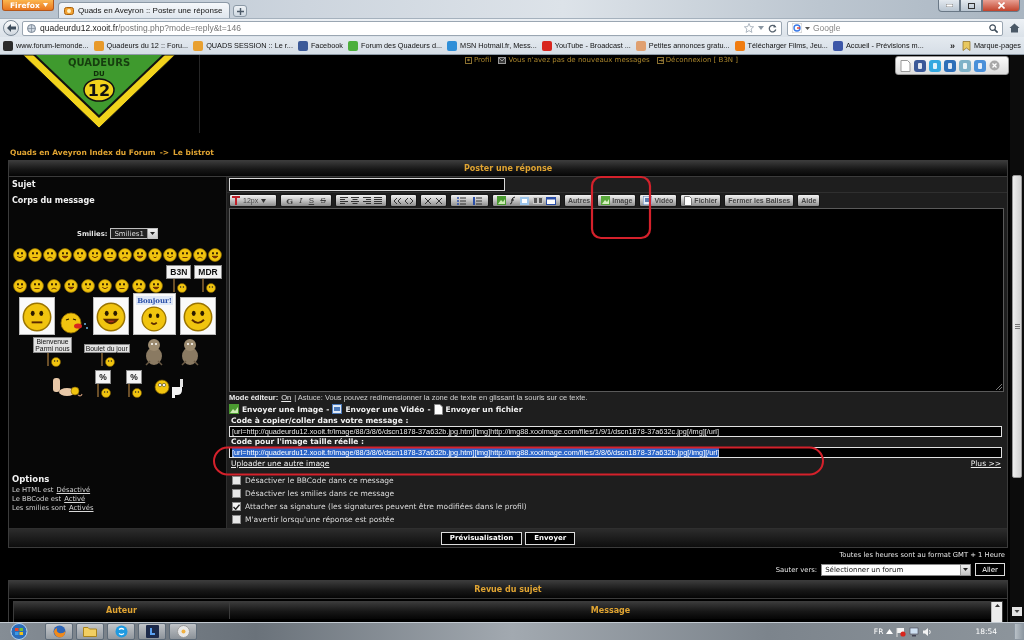 This screenshot has width=1024, height=640. What do you see at coordinates (74, 323) in the screenshot?
I see `kissing-face-icon` at bounding box center [74, 323].